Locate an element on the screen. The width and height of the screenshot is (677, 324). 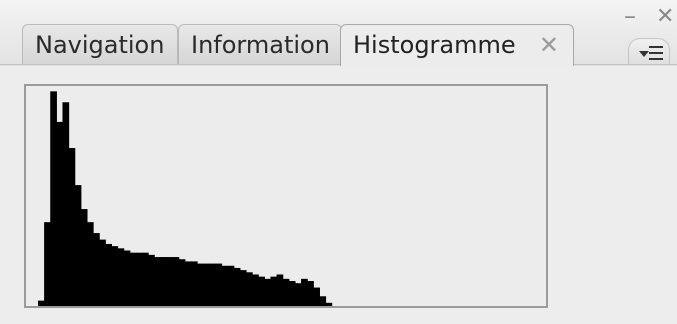
panel-menu-button is located at coordinates (649, 51).